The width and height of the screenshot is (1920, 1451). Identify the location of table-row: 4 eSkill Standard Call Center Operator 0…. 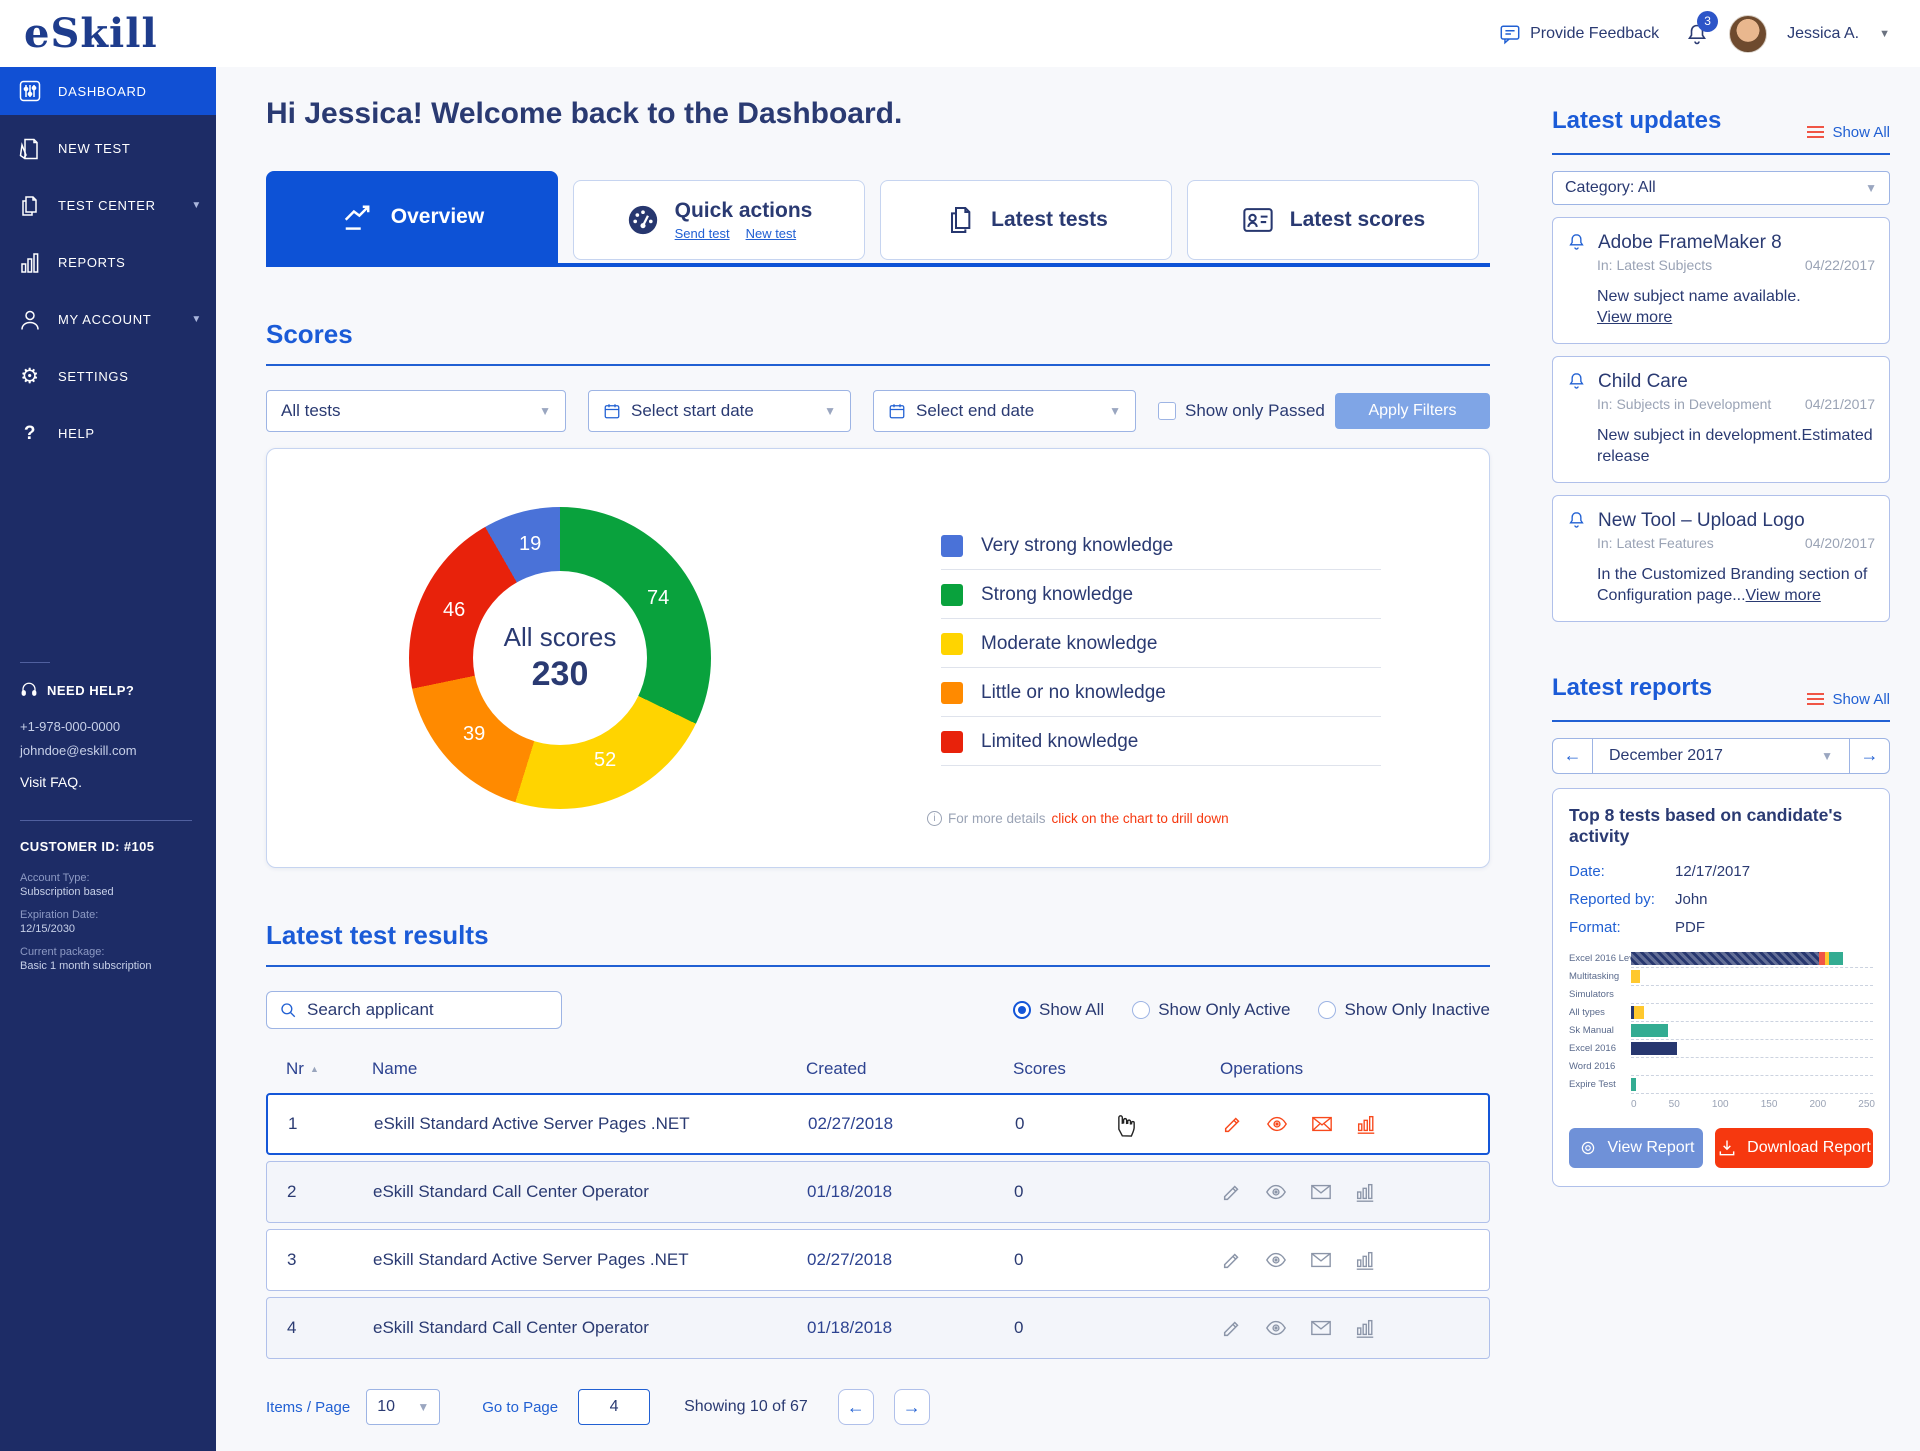
(878, 1328).